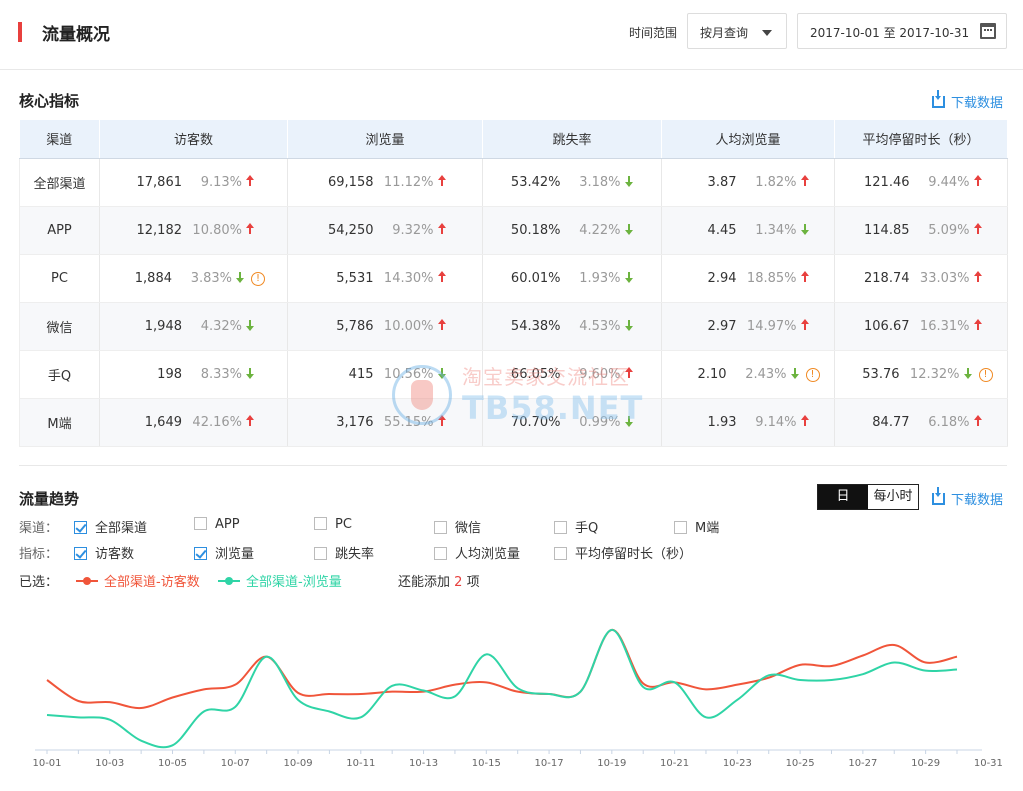 Image resolution: width=1023 pixels, height=791 pixels. I want to click on metric-change: 0.99%, so click(600, 422).